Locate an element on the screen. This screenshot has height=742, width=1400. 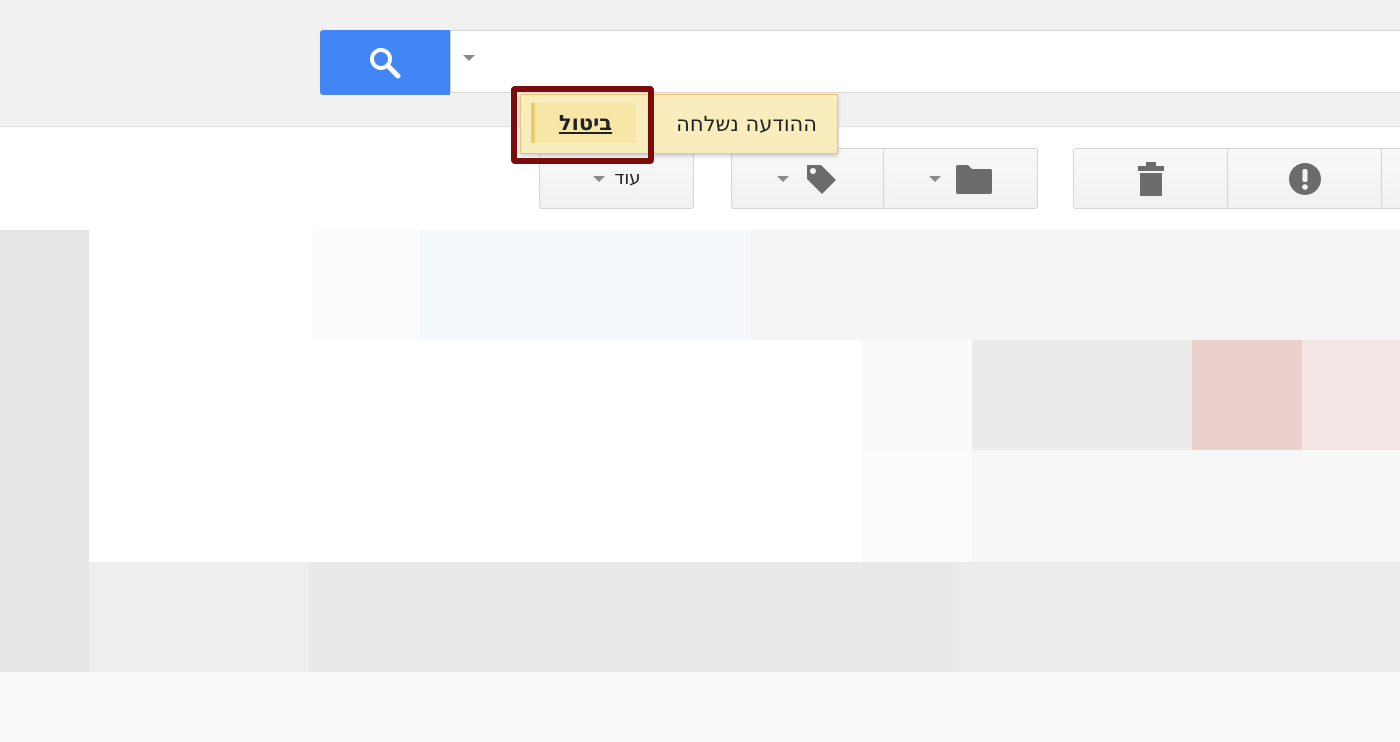
report-spam-button is located at coordinates (1305, 178).